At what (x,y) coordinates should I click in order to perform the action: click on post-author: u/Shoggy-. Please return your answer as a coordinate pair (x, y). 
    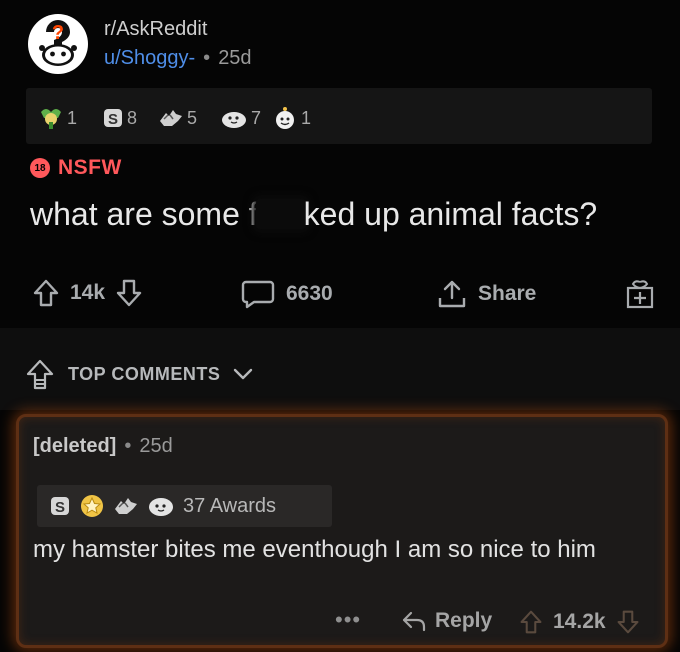
    Looking at the image, I should click on (149, 58).